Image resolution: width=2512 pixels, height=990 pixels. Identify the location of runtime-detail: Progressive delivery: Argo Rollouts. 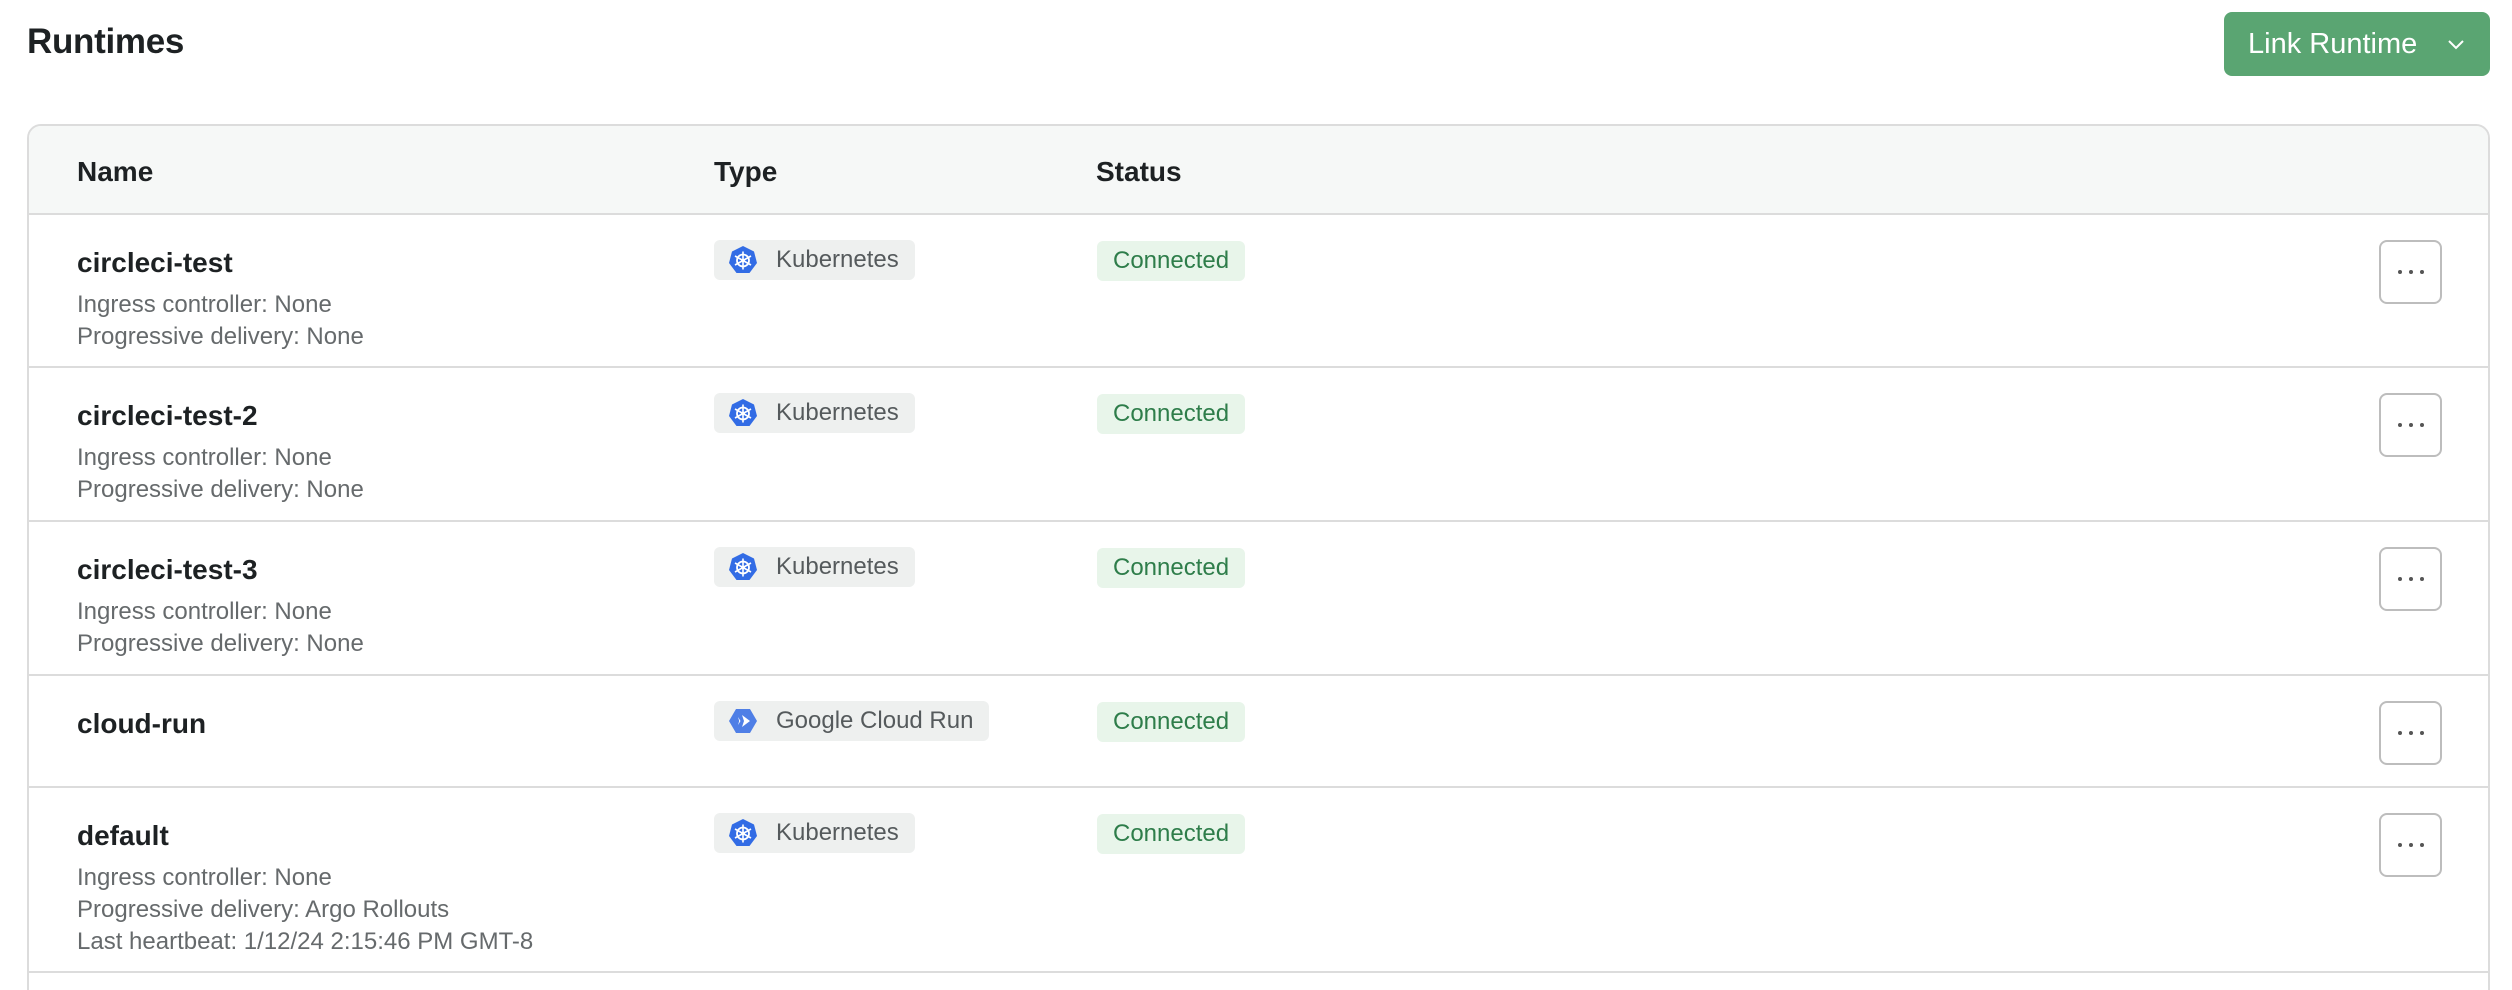
(263, 909).